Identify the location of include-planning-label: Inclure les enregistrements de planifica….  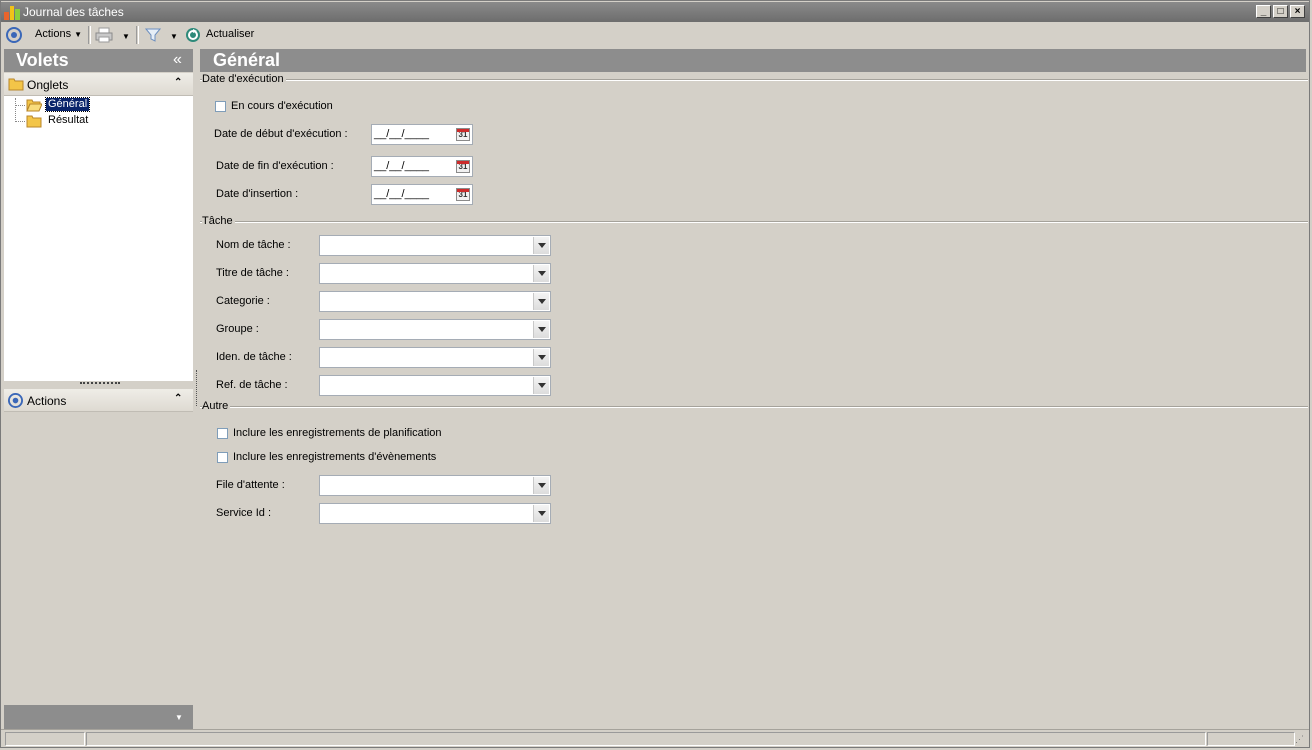
(337, 433).